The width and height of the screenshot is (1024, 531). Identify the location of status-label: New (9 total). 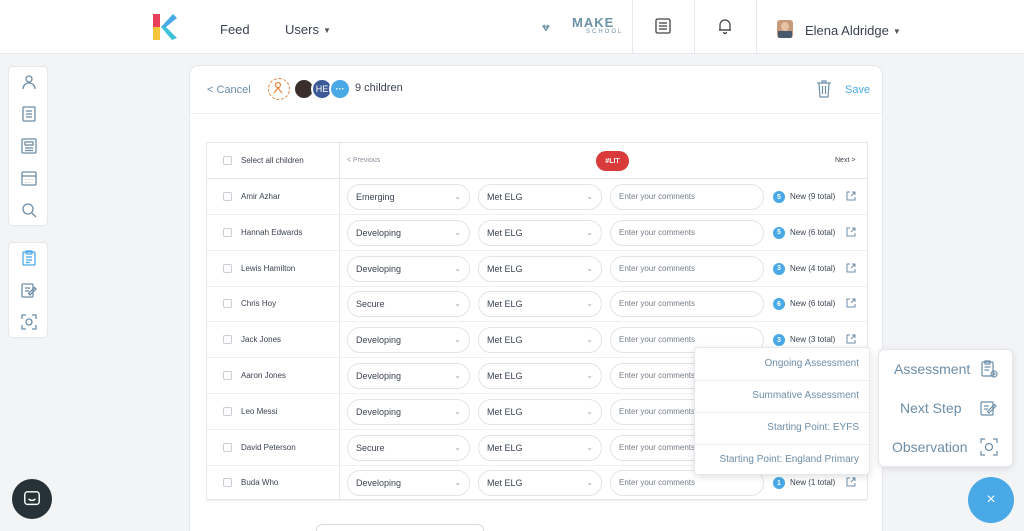
(812, 196).